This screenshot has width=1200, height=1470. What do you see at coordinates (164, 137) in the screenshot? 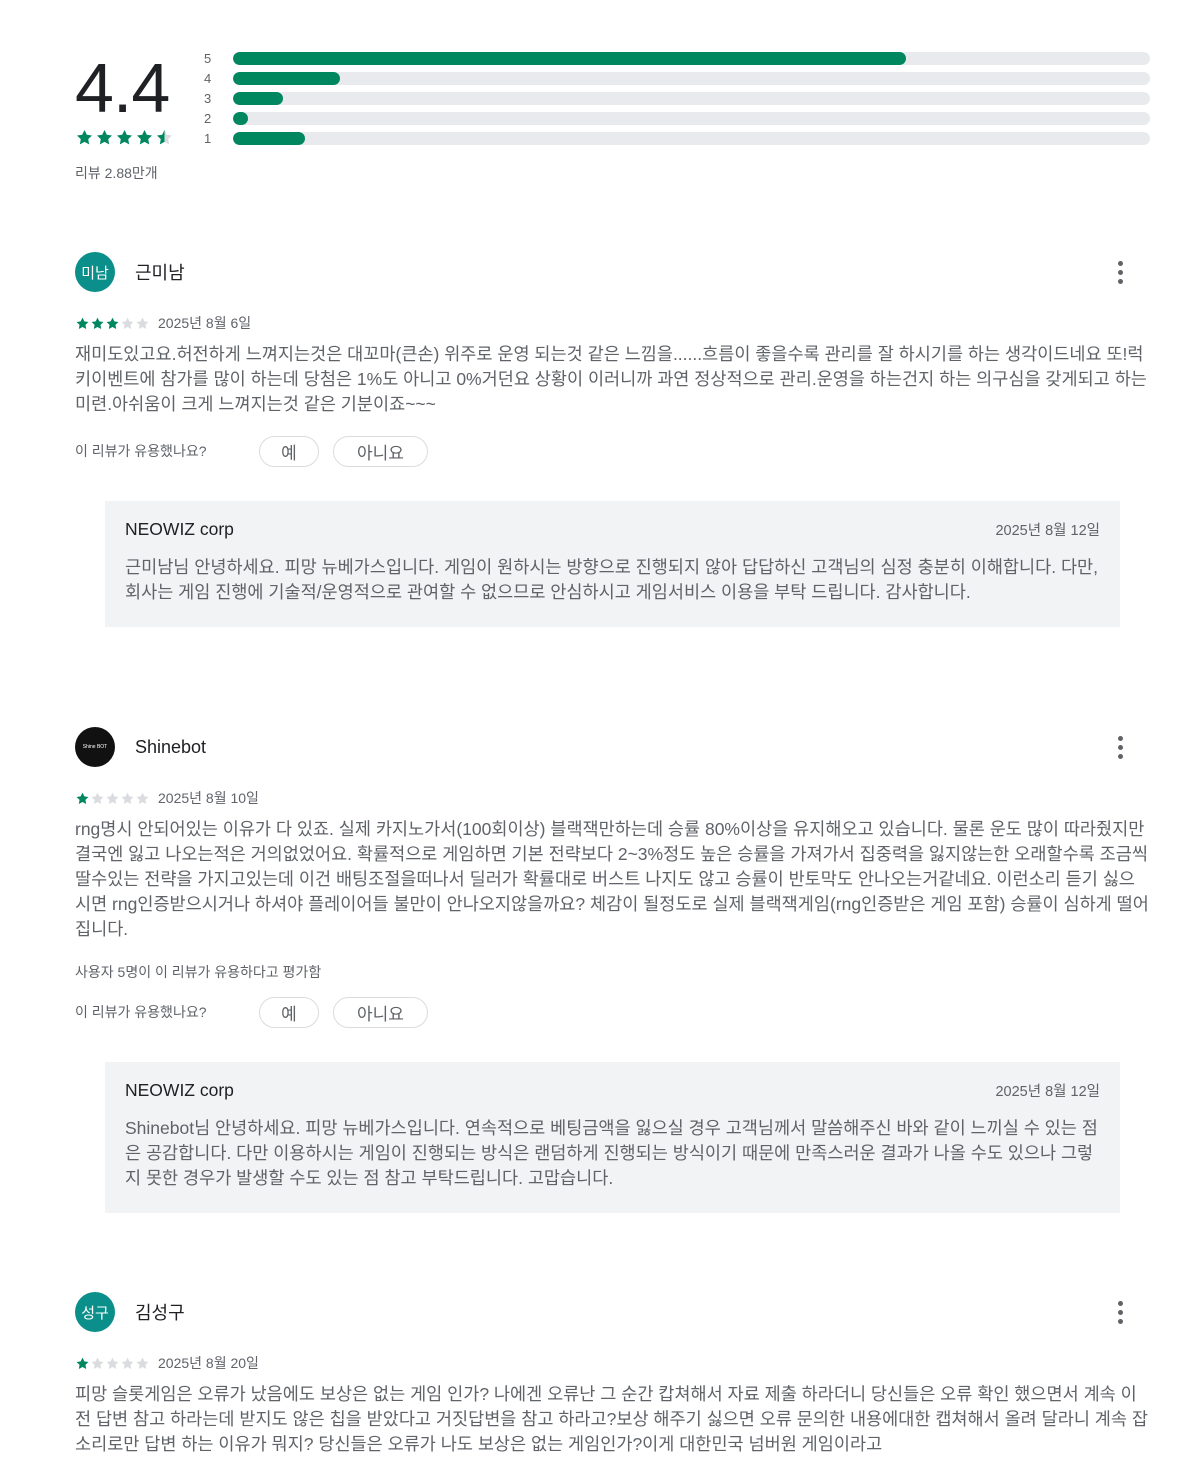
I see `star-half-icon` at bounding box center [164, 137].